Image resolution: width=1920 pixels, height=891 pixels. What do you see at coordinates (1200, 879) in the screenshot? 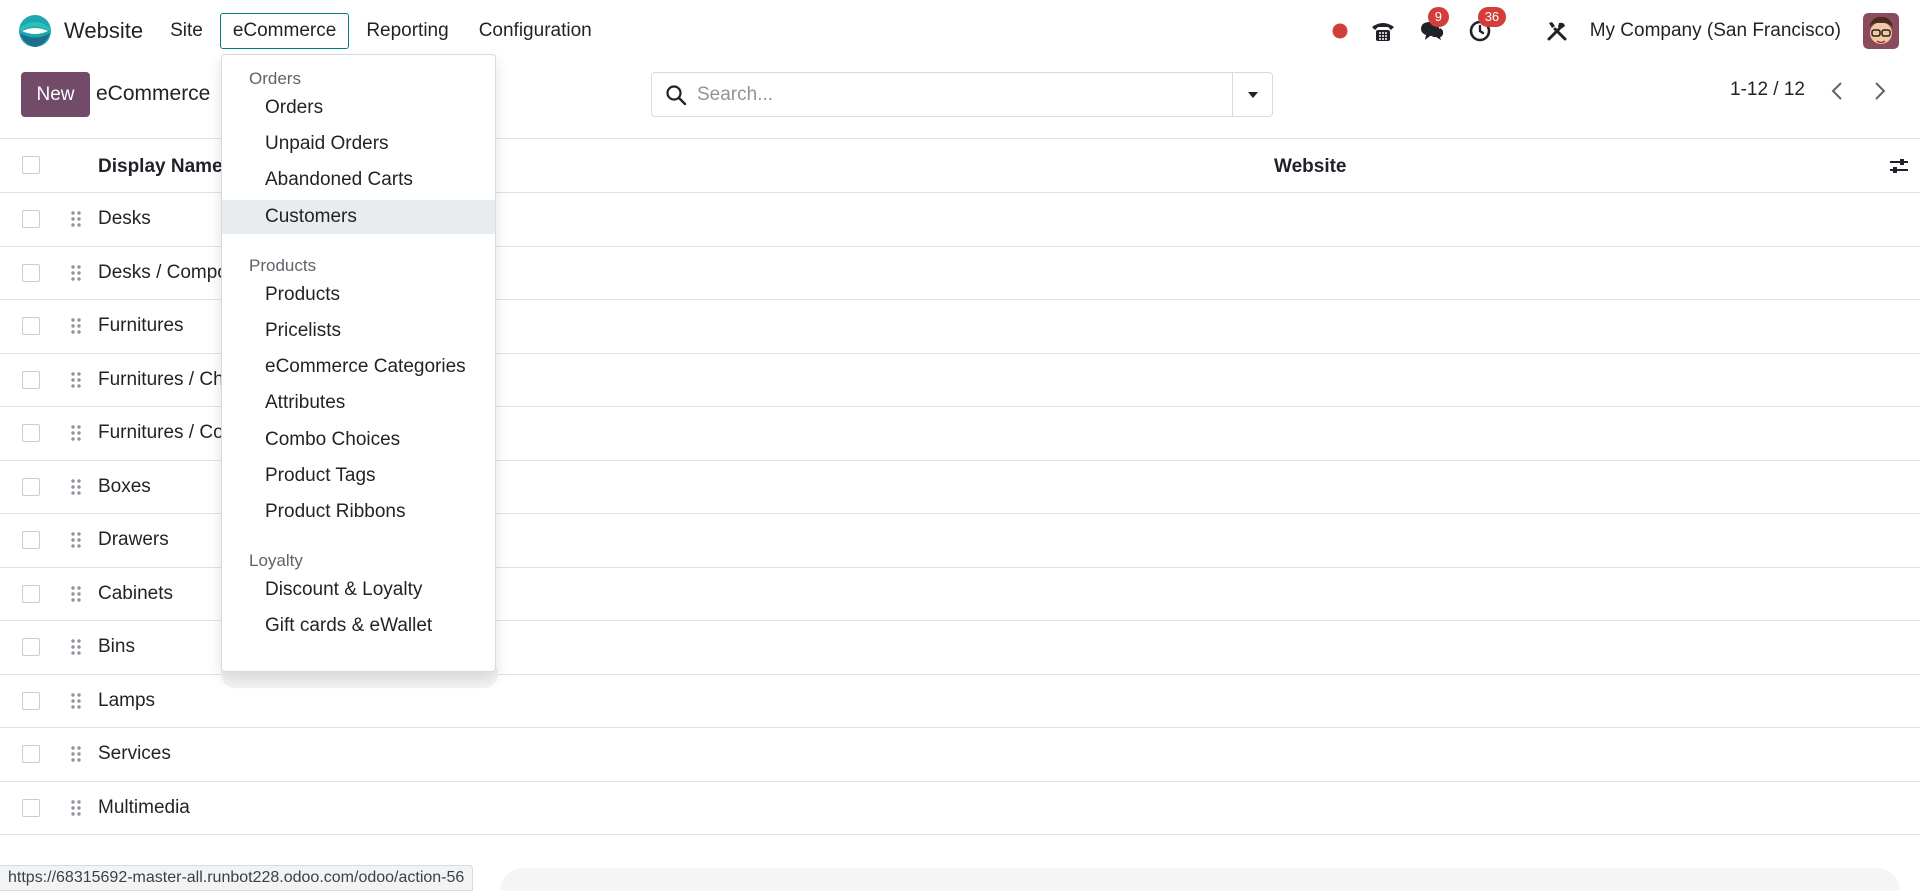
I see `bottom-fade` at bounding box center [1200, 879].